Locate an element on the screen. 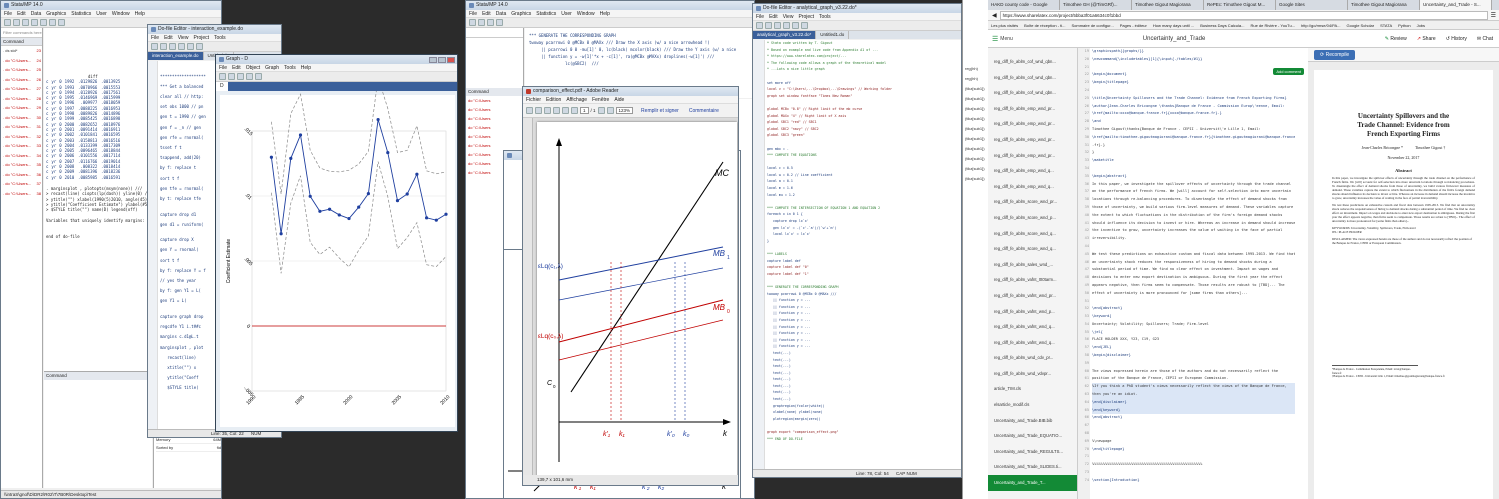 The width and height of the screenshot is (1499, 499). history-button: ↺ History is located at coordinates (1456, 39).